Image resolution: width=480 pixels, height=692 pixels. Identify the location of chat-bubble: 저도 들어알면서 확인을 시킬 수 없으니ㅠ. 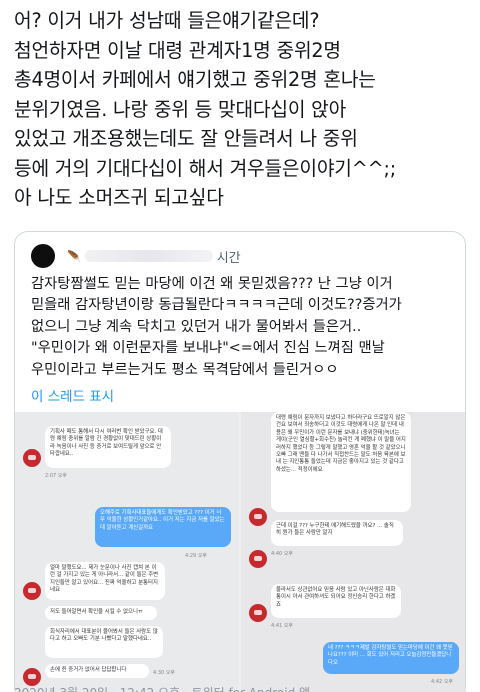
(101, 613).